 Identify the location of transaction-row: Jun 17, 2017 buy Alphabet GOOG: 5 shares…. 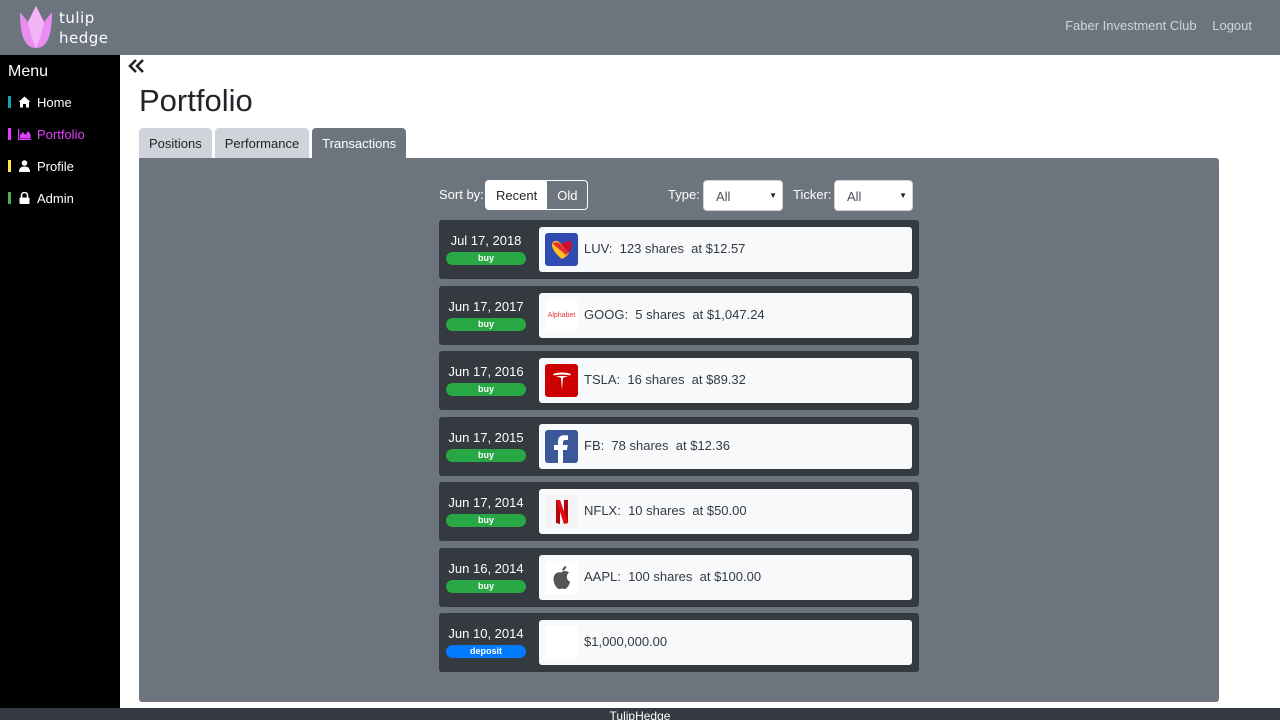
(679, 315).